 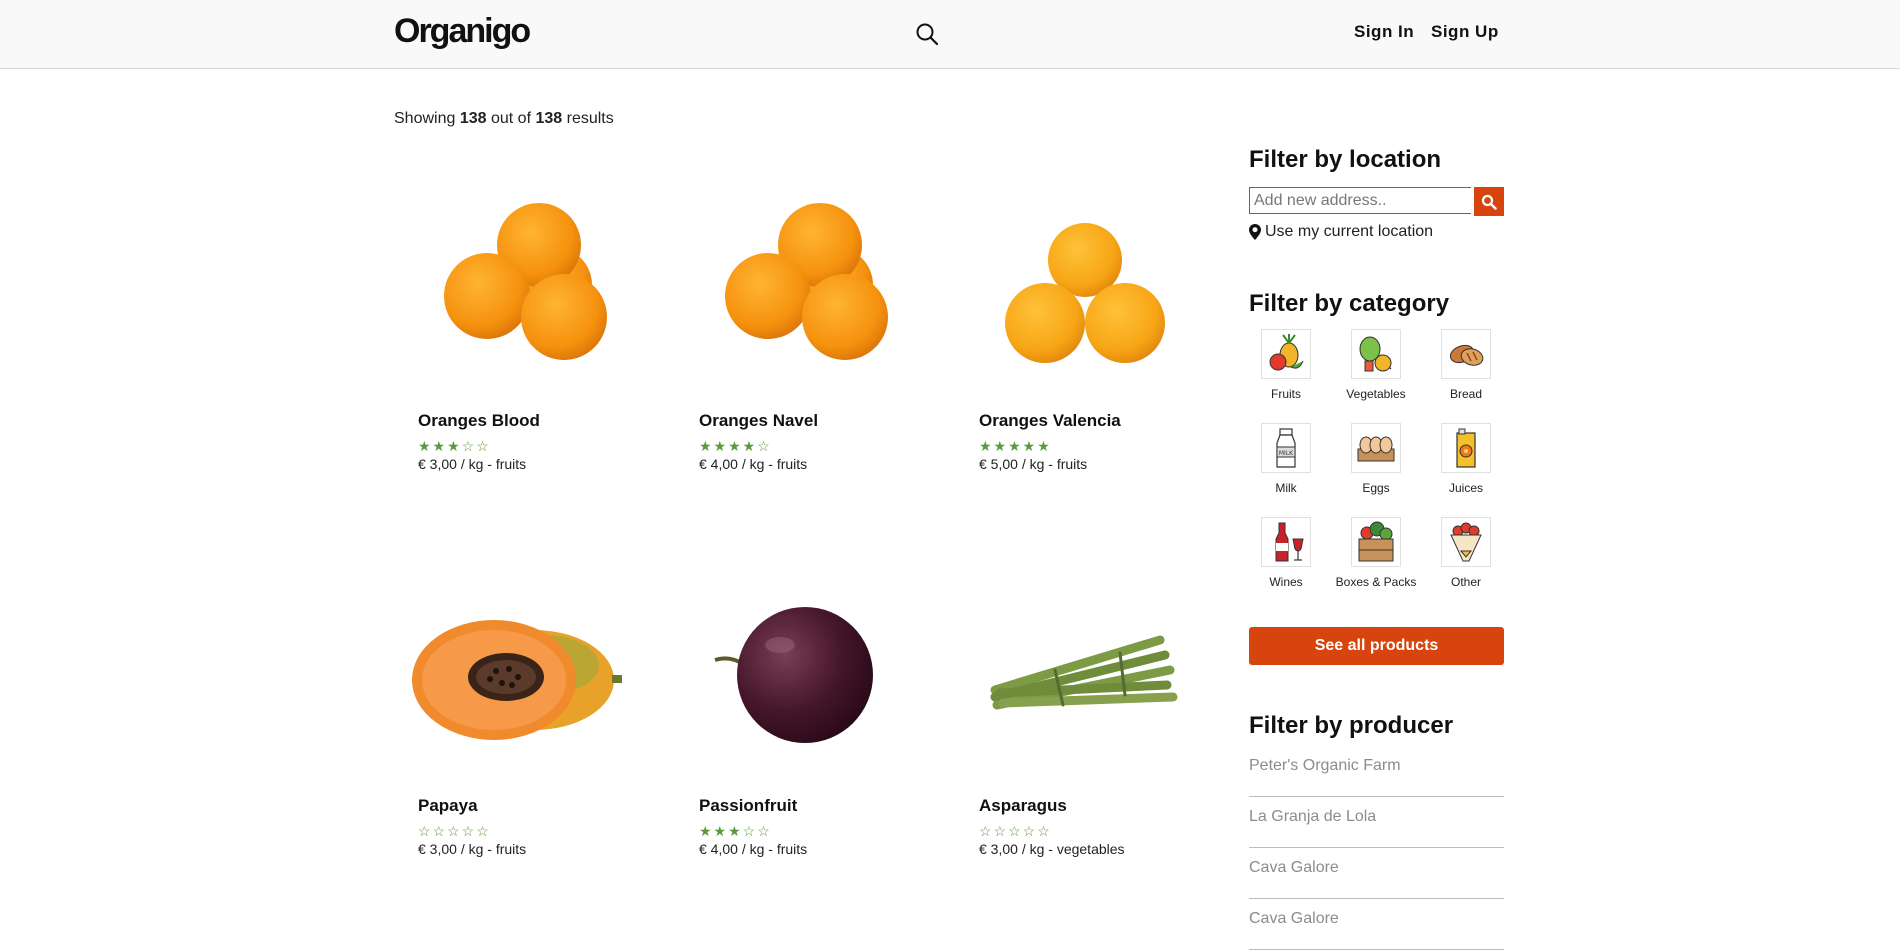 What do you see at coordinates (790, 680) in the screenshot?
I see `product-image-passionfruit` at bounding box center [790, 680].